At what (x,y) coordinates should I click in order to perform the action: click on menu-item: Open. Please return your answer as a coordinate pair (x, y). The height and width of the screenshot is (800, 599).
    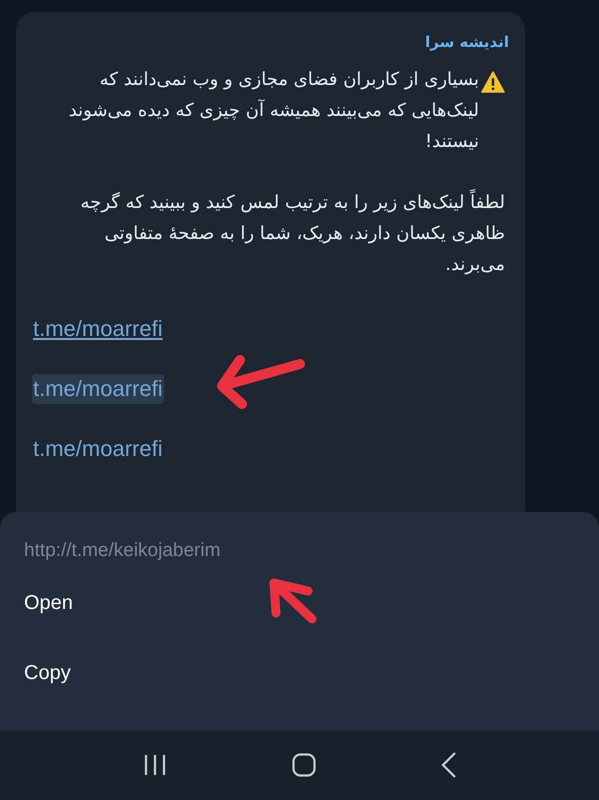
    Looking at the image, I should click on (48, 603).